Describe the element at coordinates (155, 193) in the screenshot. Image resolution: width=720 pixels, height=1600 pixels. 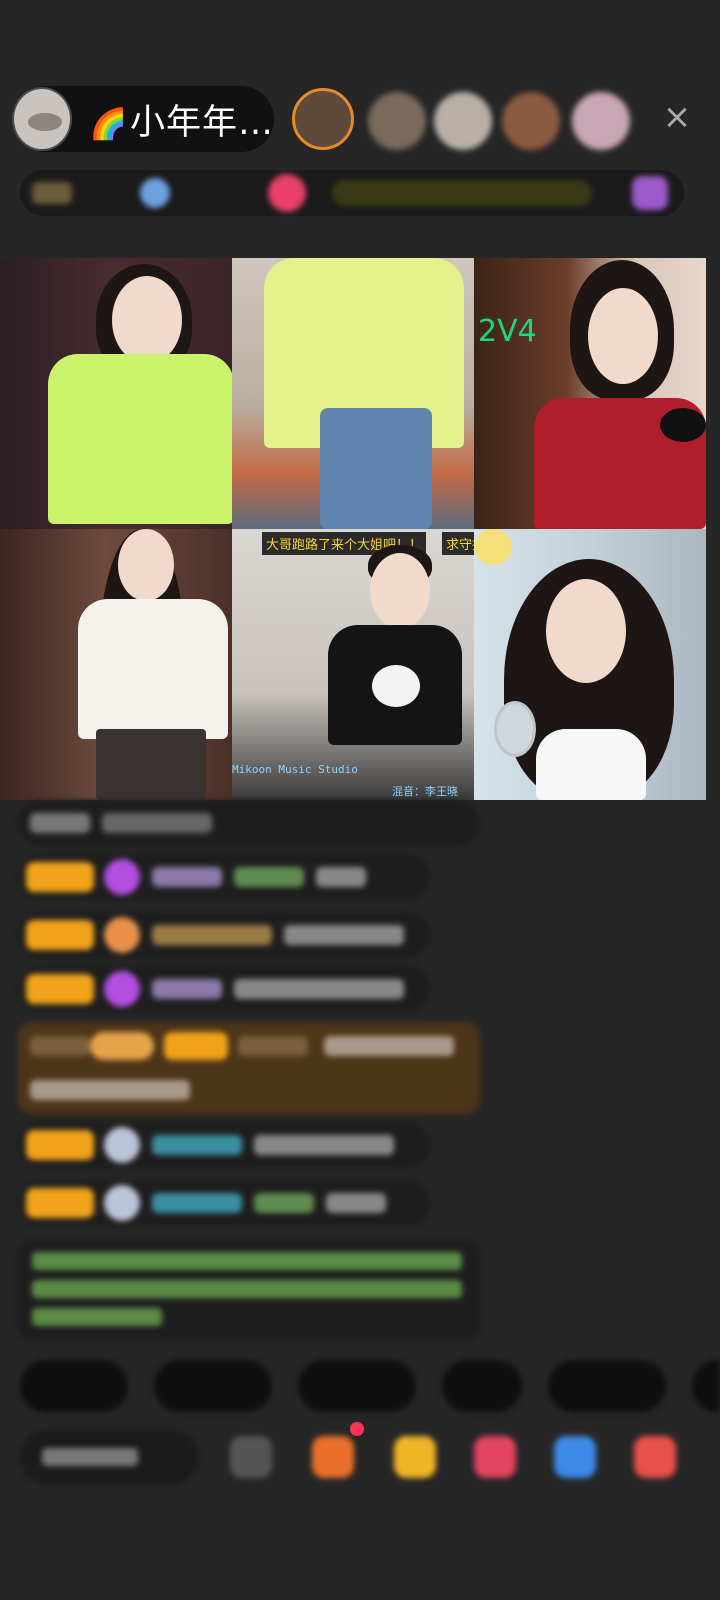
I see `heat-icon` at that location.